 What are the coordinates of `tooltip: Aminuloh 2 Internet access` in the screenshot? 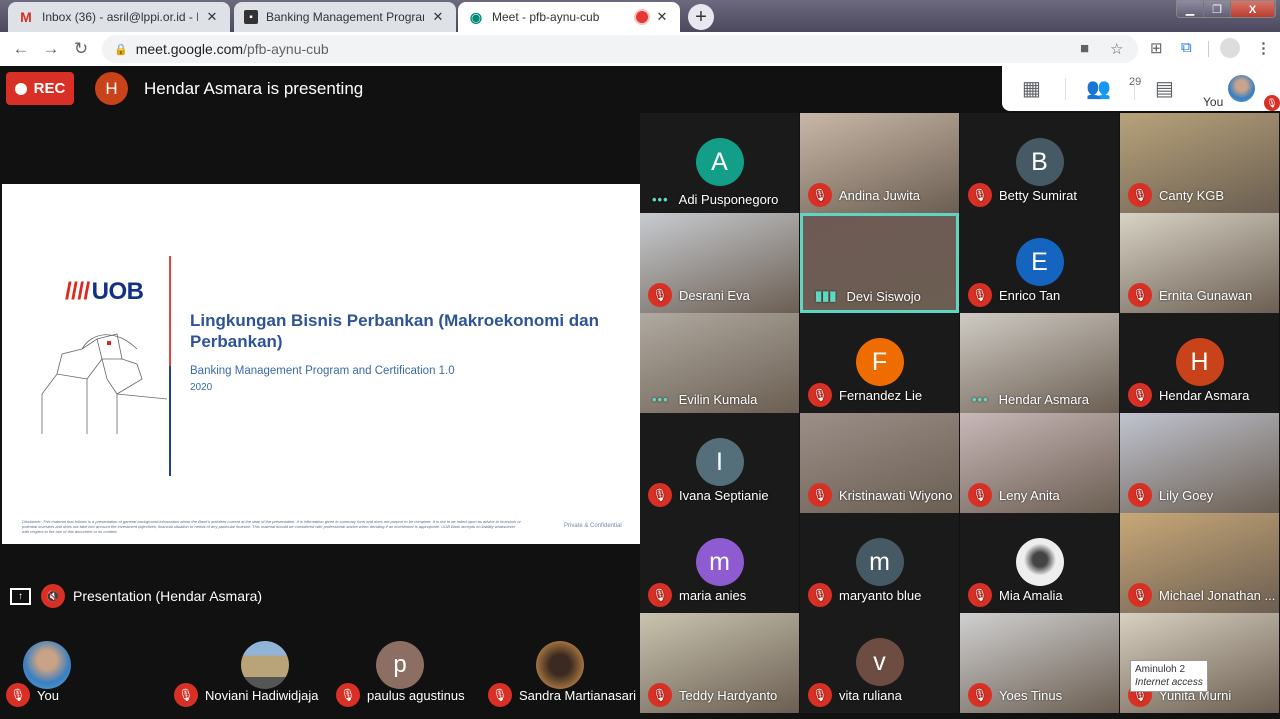 It's located at (1169, 676).